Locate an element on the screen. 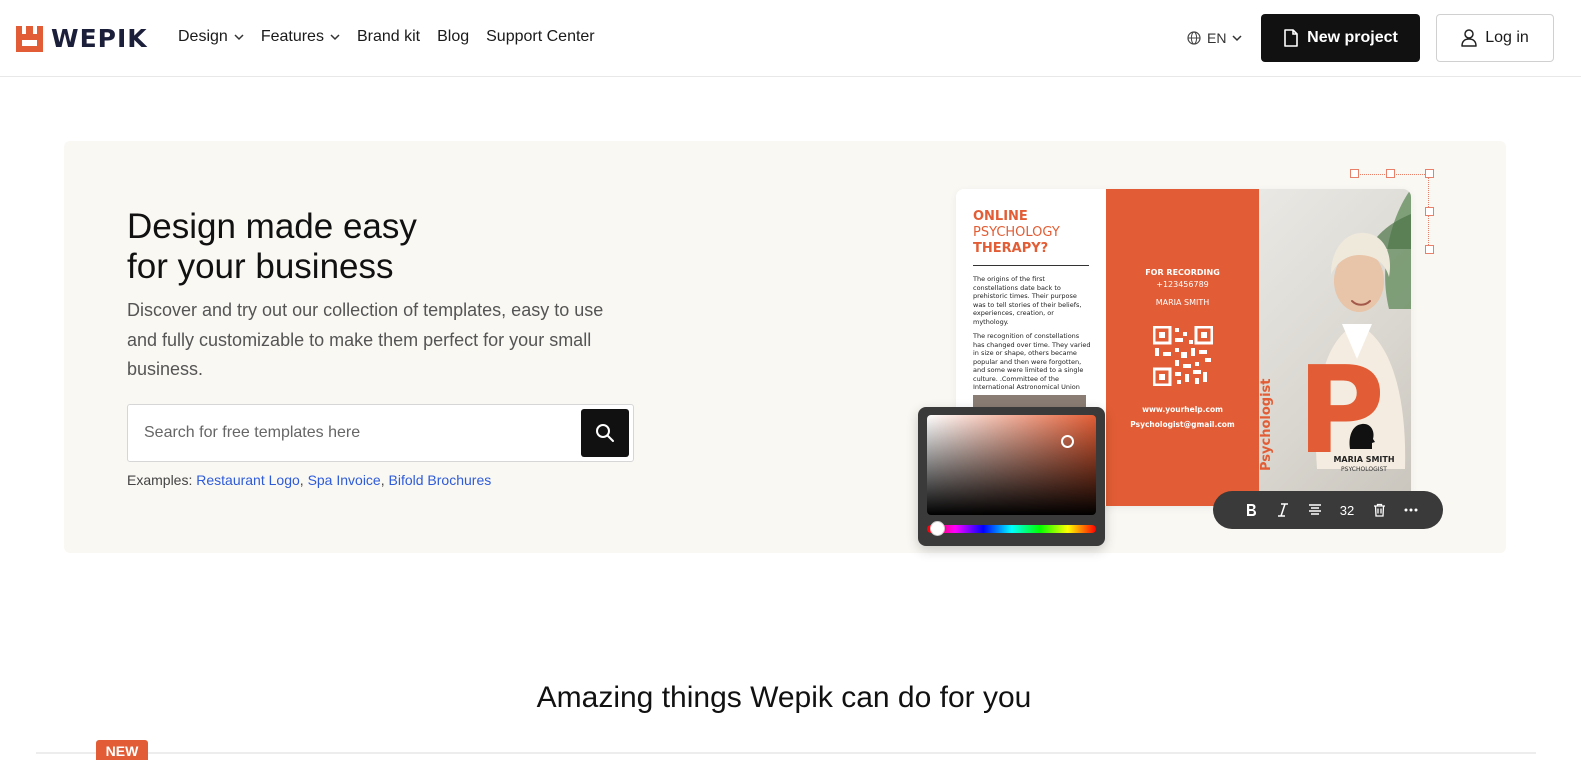  nav-item-blog: Blog is located at coordinates (453, 37).